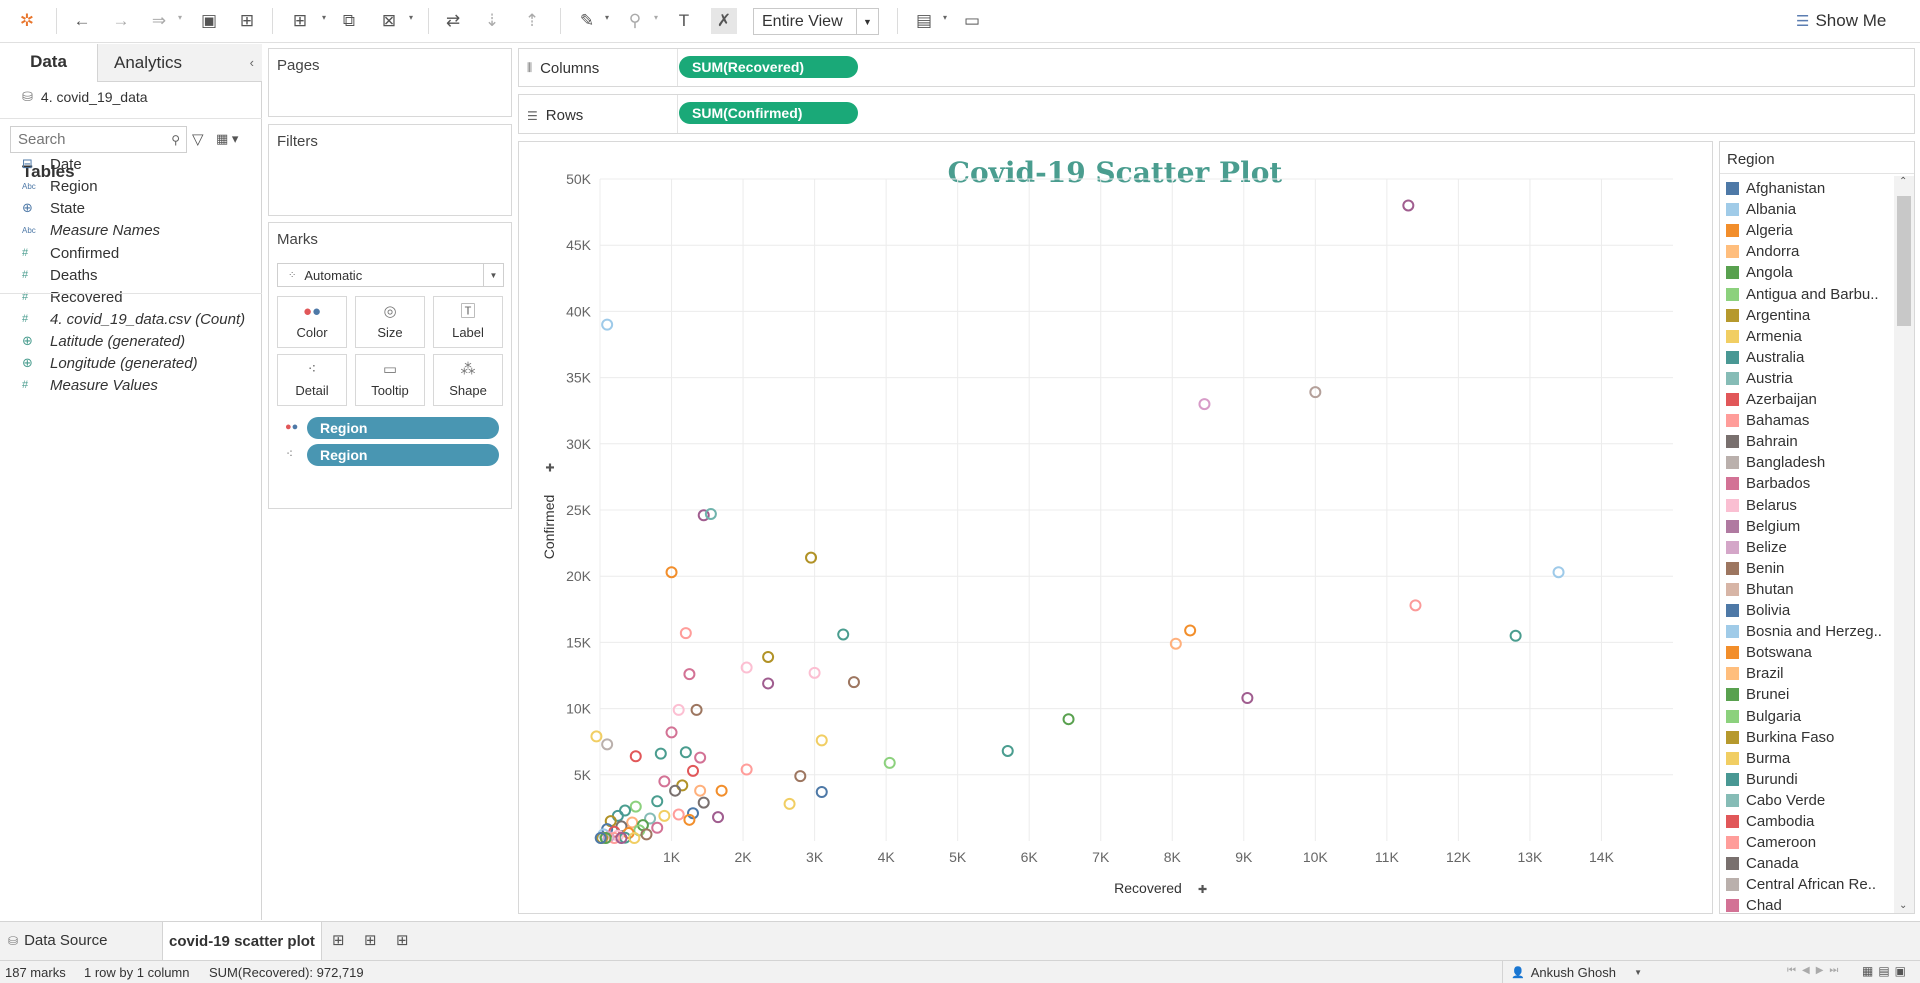  I want to click on highlight-icon: ✎, so click(587, 21).